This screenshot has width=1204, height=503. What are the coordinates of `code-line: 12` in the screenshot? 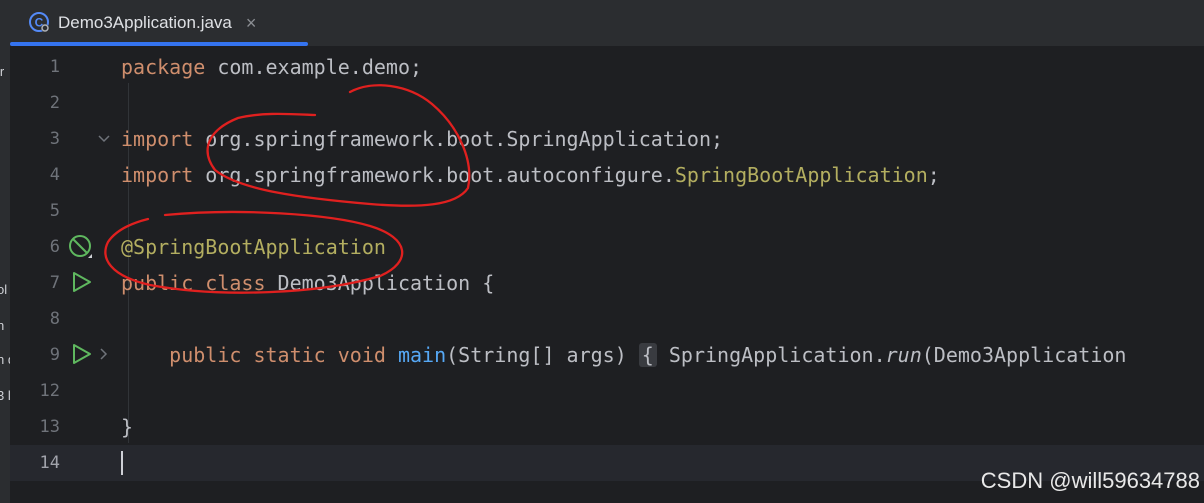 It's located at (607, 391).